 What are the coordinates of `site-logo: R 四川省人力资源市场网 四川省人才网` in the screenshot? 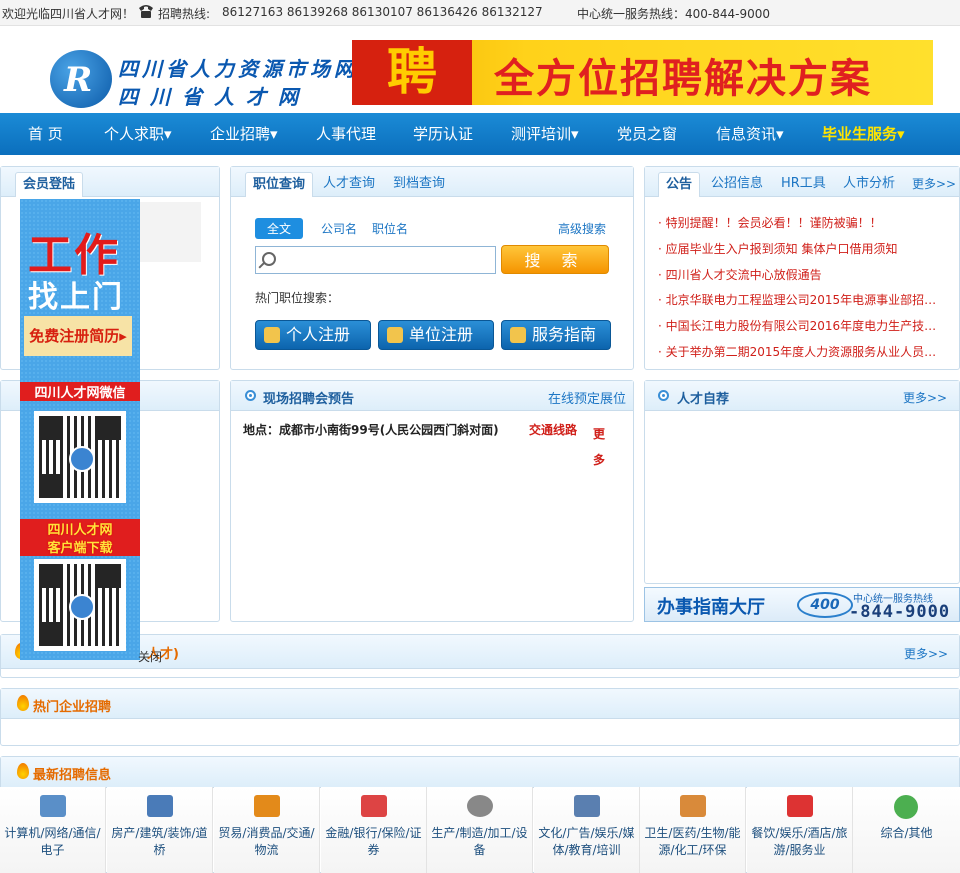 It's located at (202, 79).